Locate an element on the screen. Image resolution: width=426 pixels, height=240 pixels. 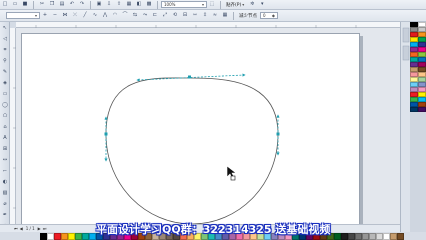
select-all-nodes-icon: ▦ is located at coordinates (225, 15).